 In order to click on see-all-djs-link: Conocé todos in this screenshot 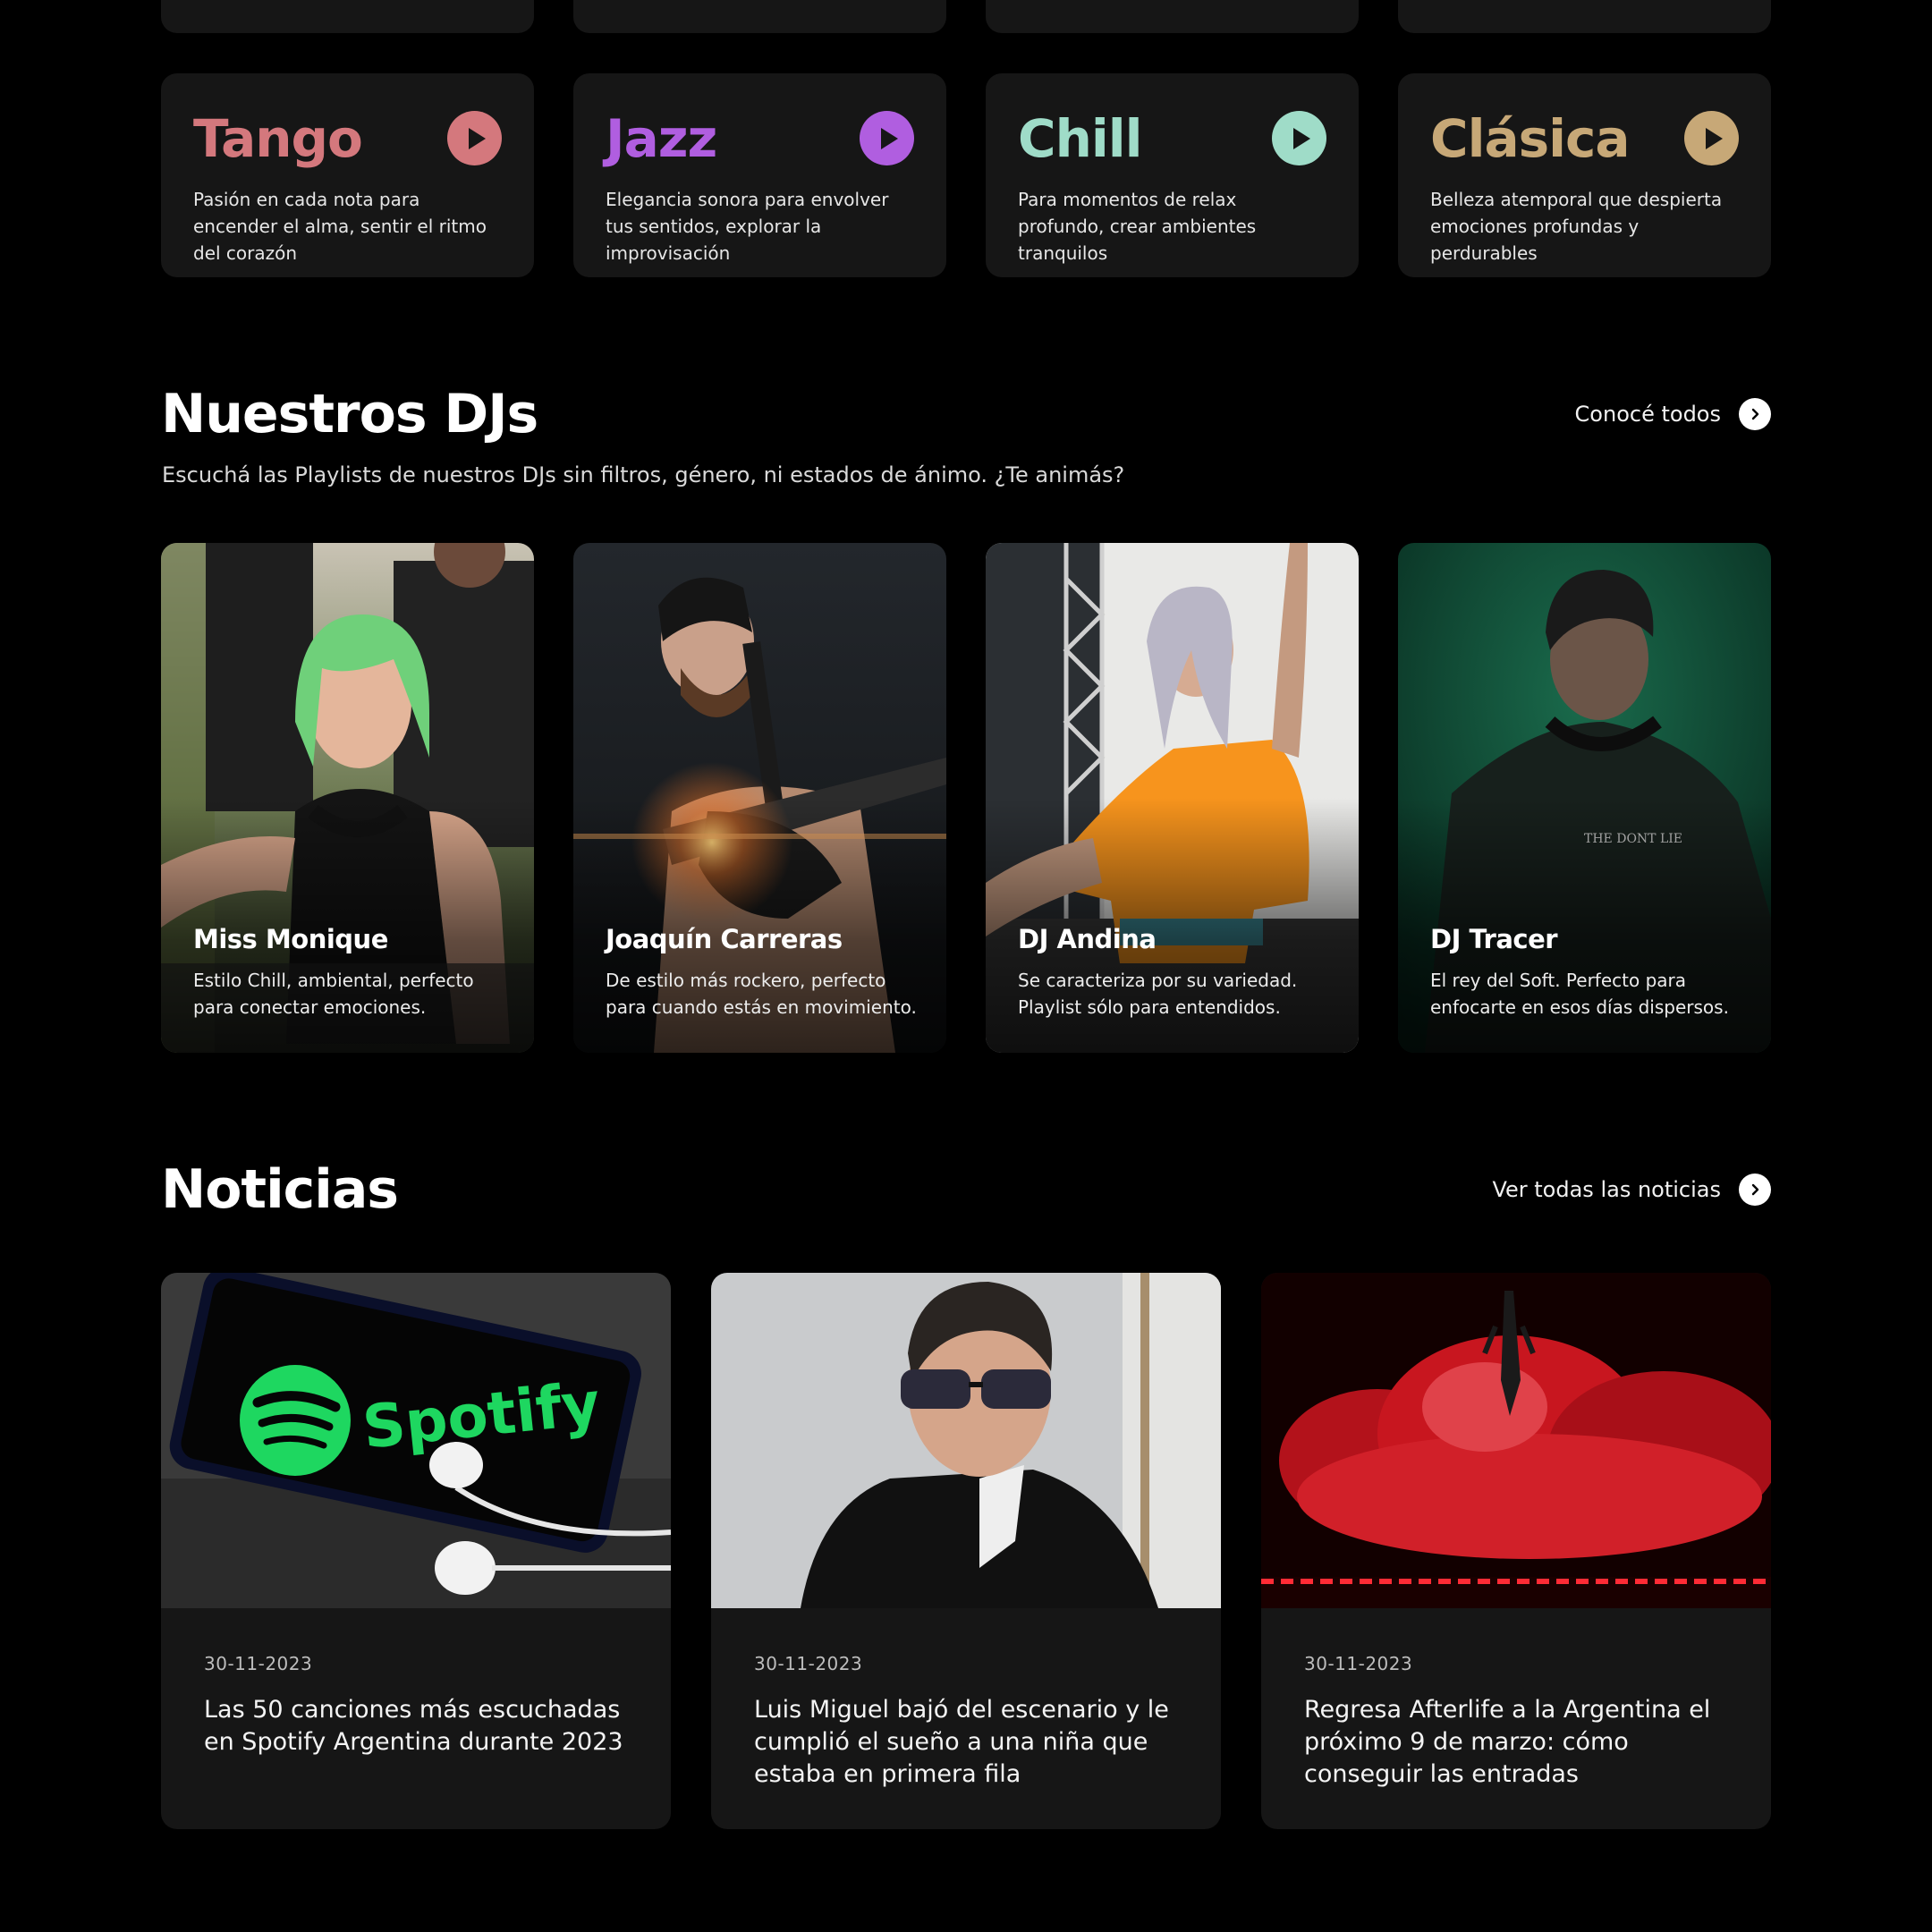, I will do `click(1673, 414)`.